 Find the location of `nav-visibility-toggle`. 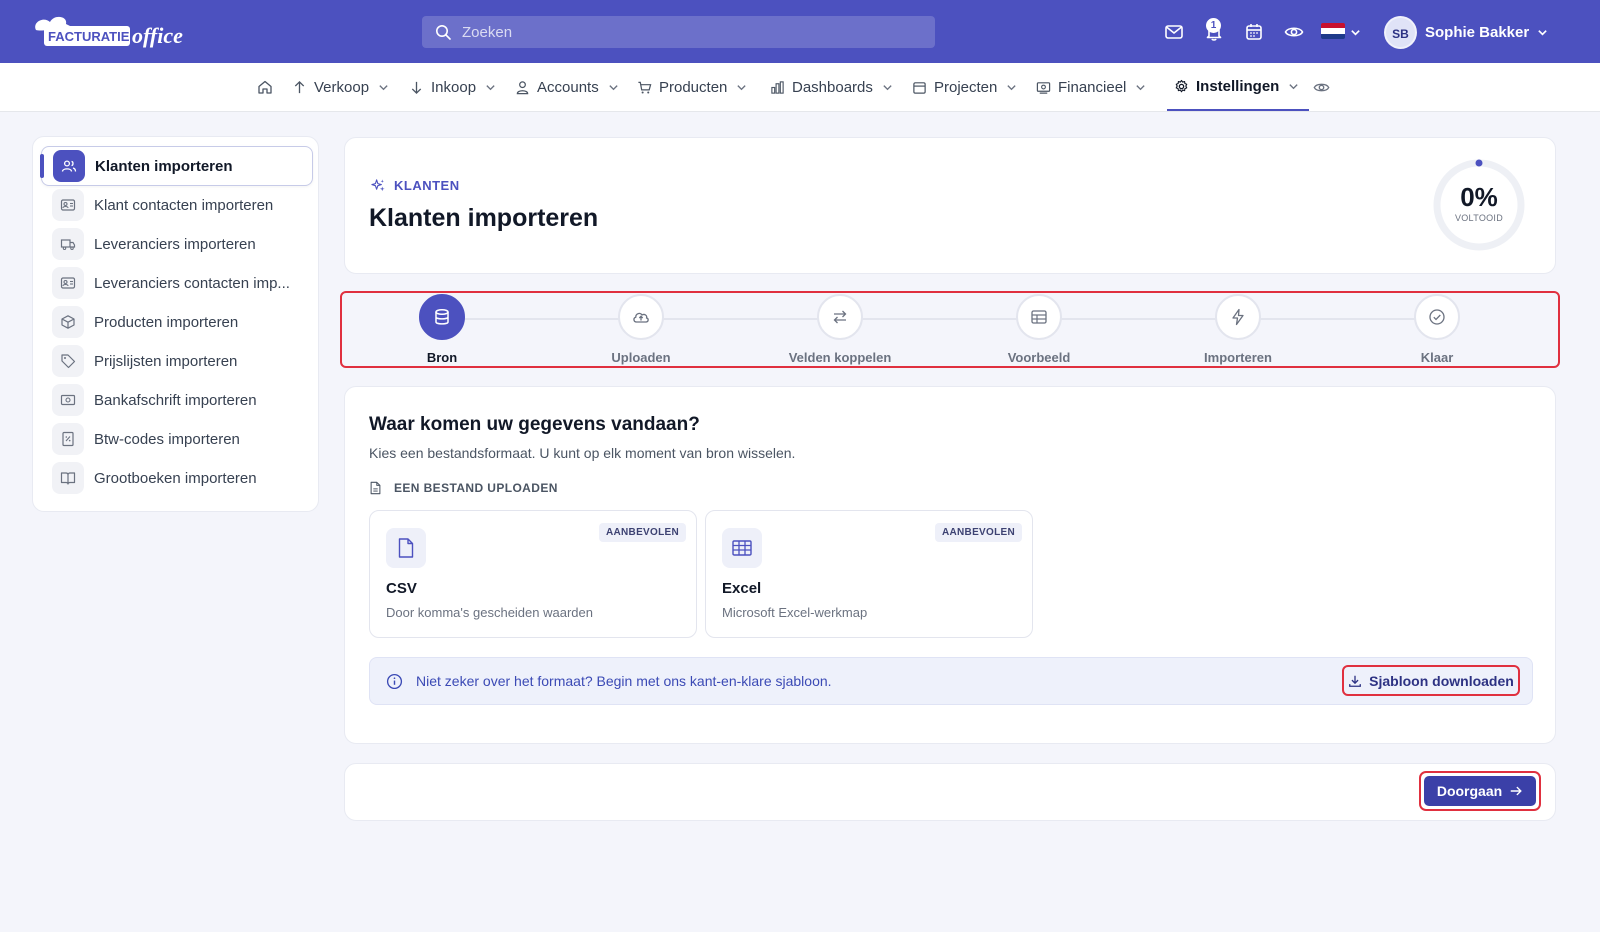

nav-visibility-toggle is located at coordinates (1325, 87).